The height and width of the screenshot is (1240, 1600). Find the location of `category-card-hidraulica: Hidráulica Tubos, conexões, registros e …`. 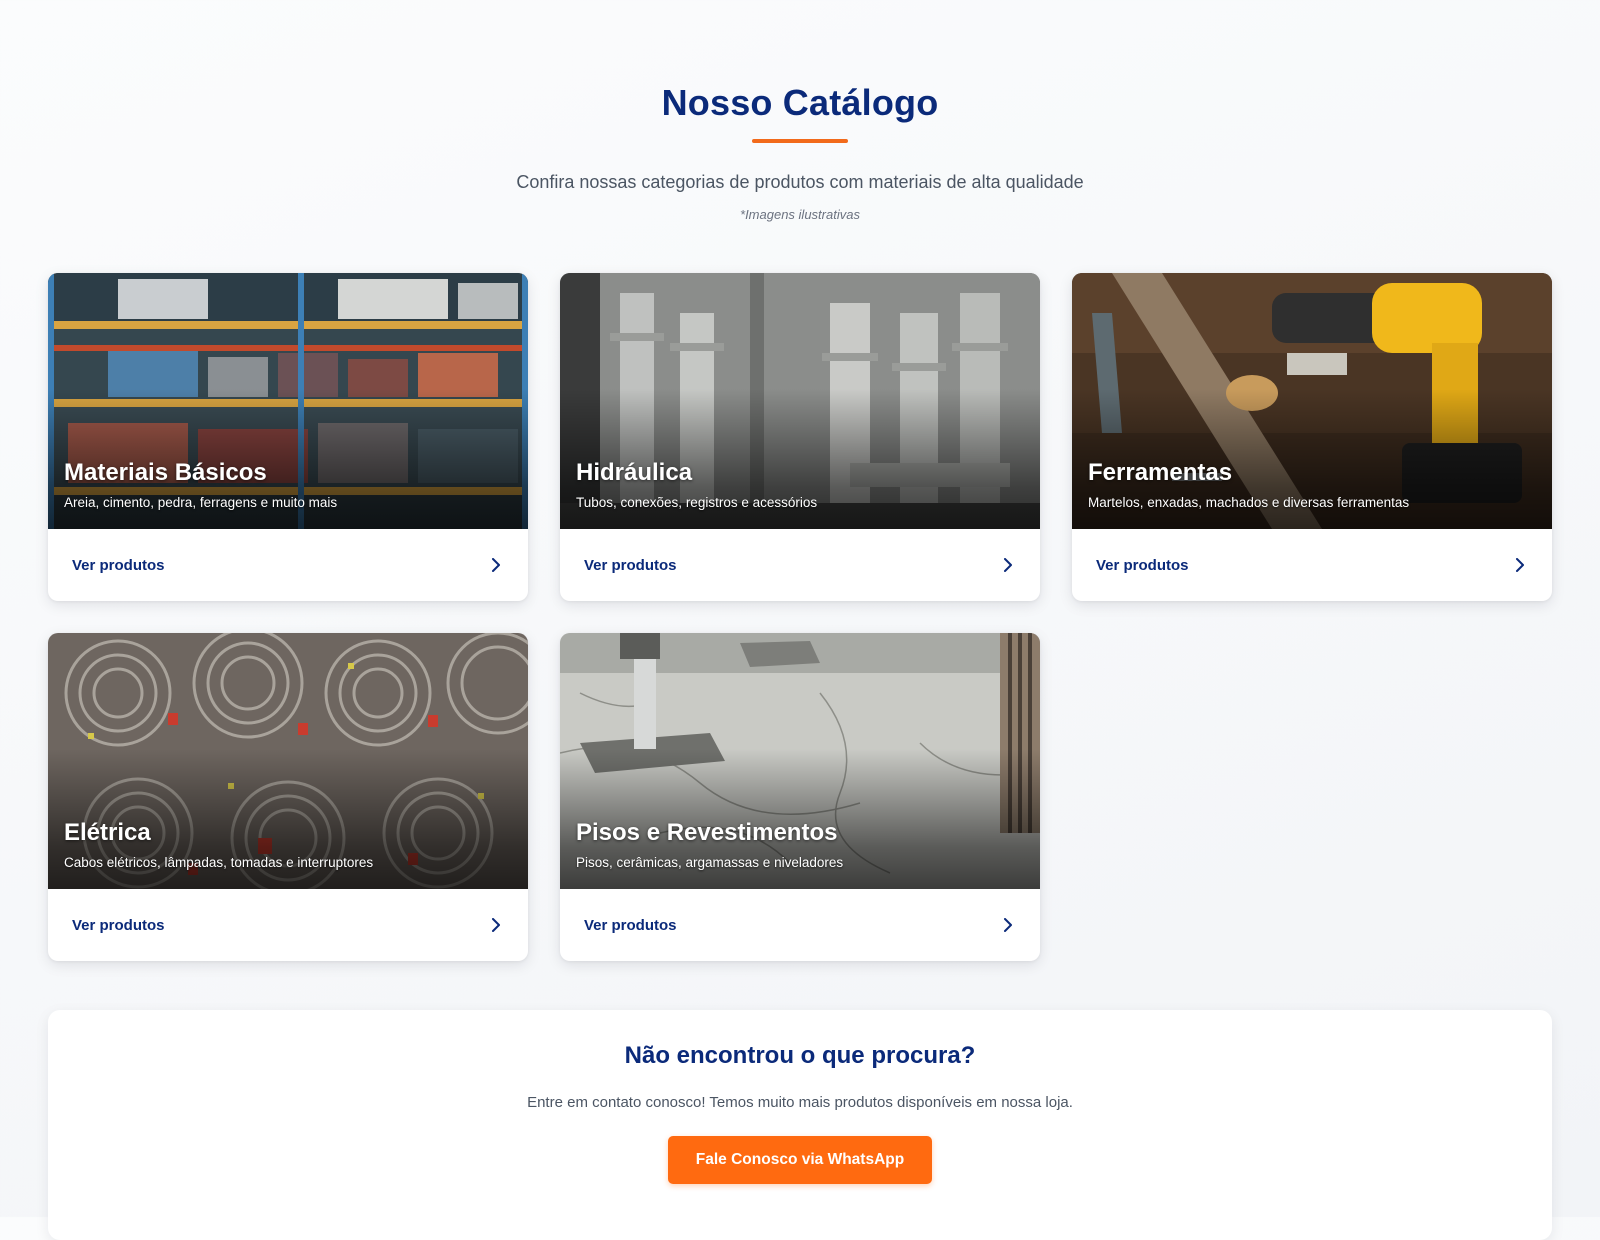

category-card-hidraulica: Hidráulica Tubos, conexões, registros e … is located at coordinates (800, 437).